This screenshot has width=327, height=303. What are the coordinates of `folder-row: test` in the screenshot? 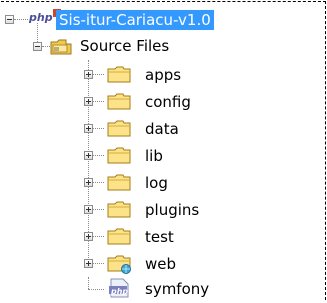 It's located at (163, 237).